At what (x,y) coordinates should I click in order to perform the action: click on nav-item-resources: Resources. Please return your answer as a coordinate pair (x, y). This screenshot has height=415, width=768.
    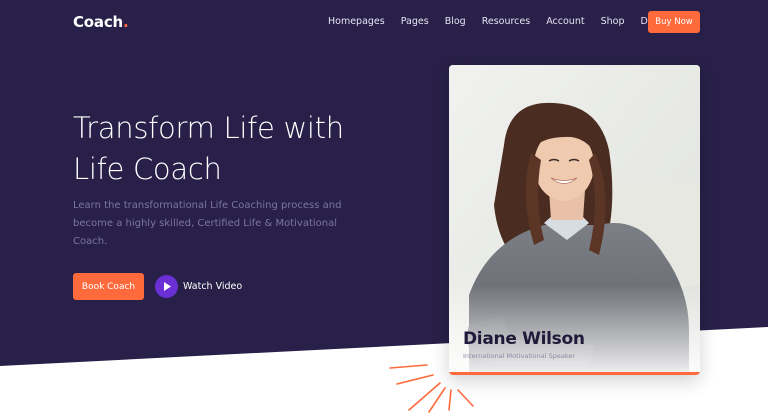
    Looking at the image, I should click on (506, 21).